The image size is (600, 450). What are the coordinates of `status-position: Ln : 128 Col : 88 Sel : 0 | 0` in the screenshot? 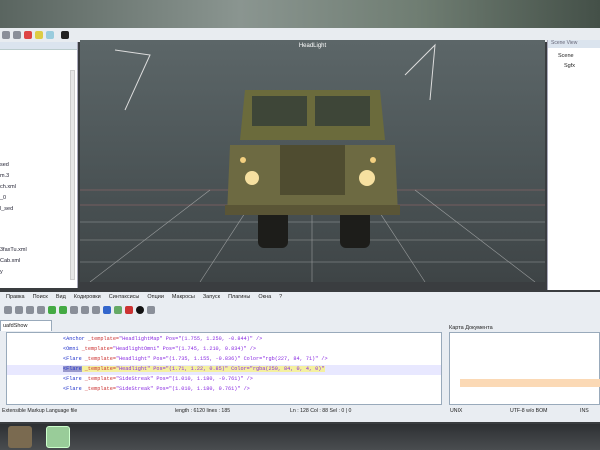 It's located at (321, 411).